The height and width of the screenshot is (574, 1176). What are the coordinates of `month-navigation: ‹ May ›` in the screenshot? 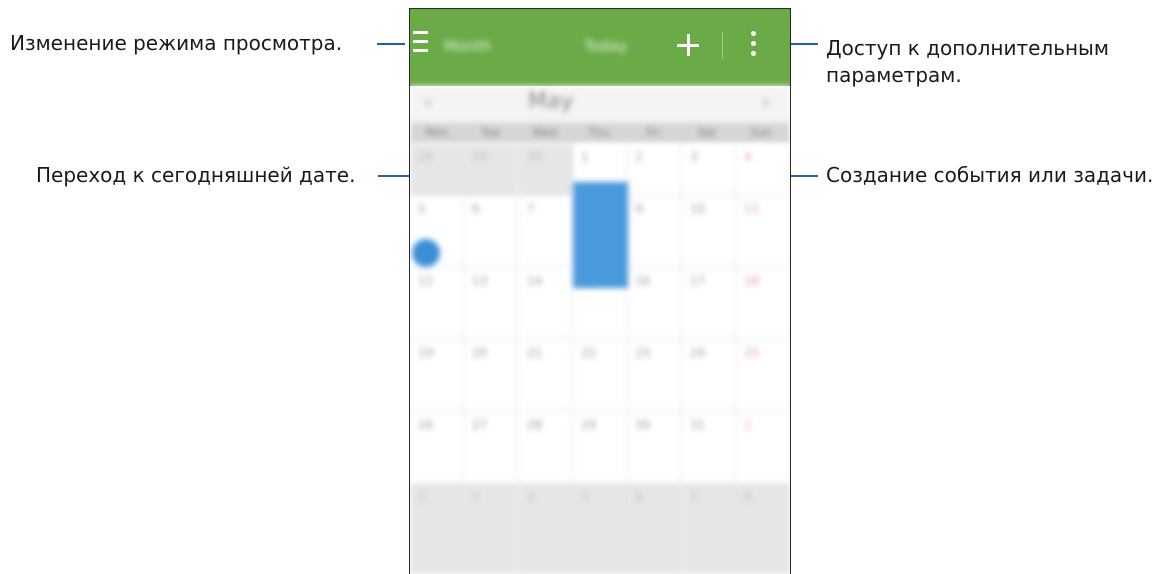 It's located at (600, 104).